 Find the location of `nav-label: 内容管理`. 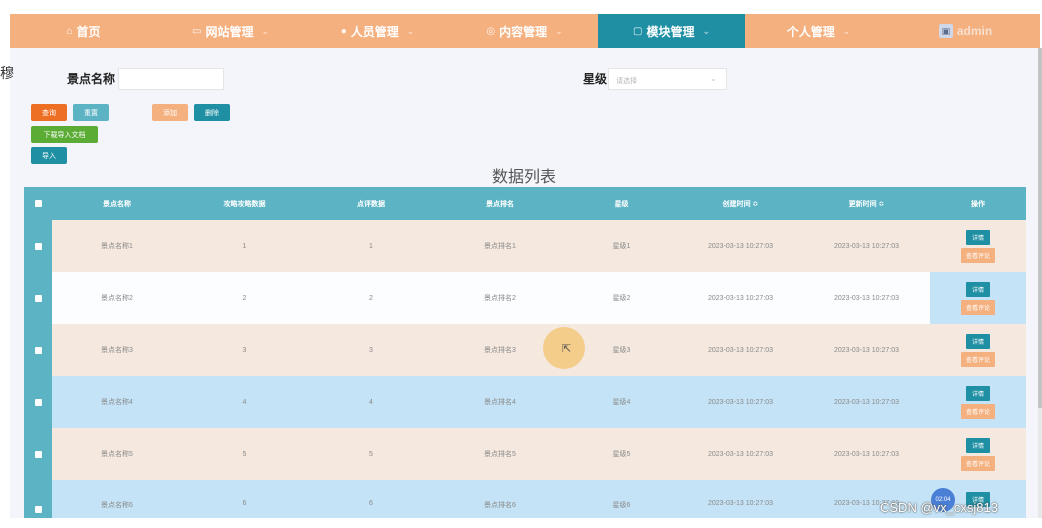

nav-label: 内容管理 is located at coordinates (523, 31).